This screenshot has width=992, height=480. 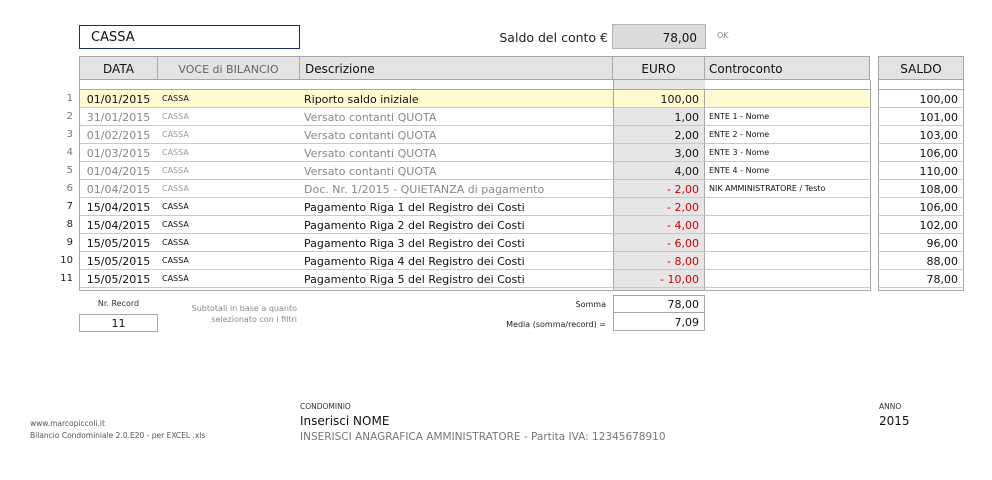 What do you see at coordinates (344, 421) in the screenshot?
I see `condominio-name: Inserisci NOME` at bounding box center [344, 421].